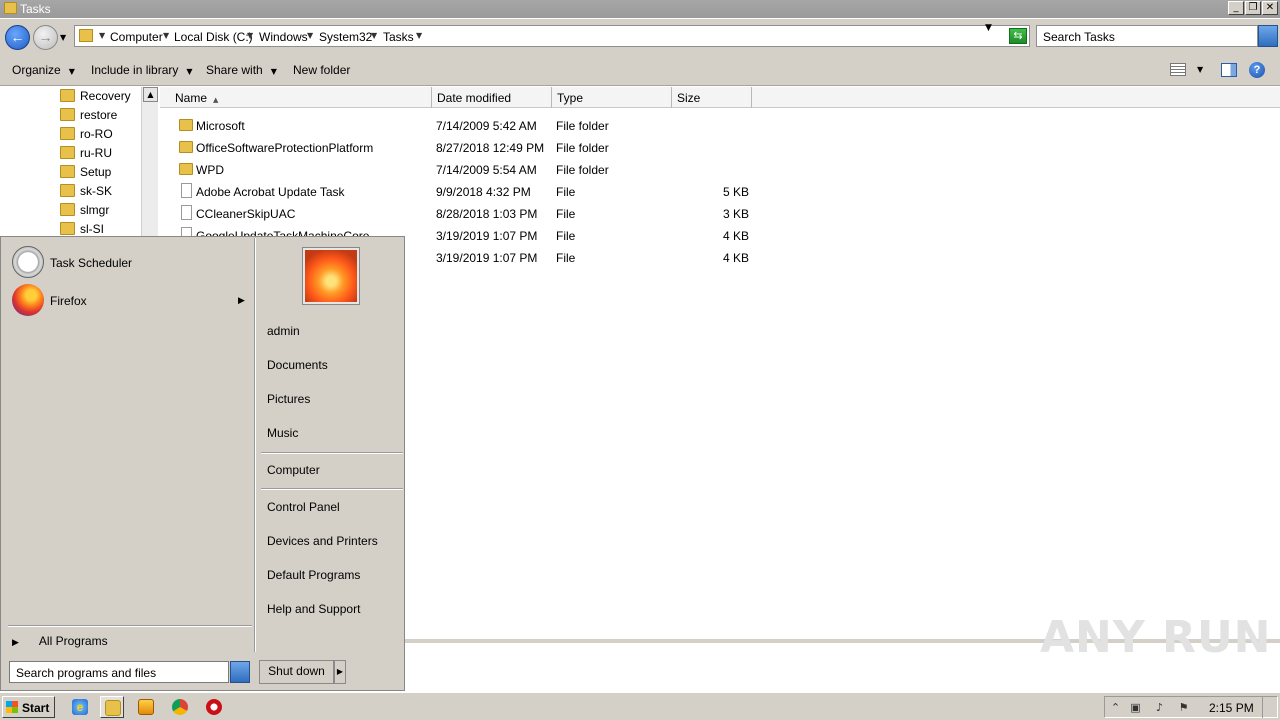 The image size is (1280, 720). Describe the element at coordinates (1229, 70) in the screenshot. I see `preview-pane-icon` at that location.